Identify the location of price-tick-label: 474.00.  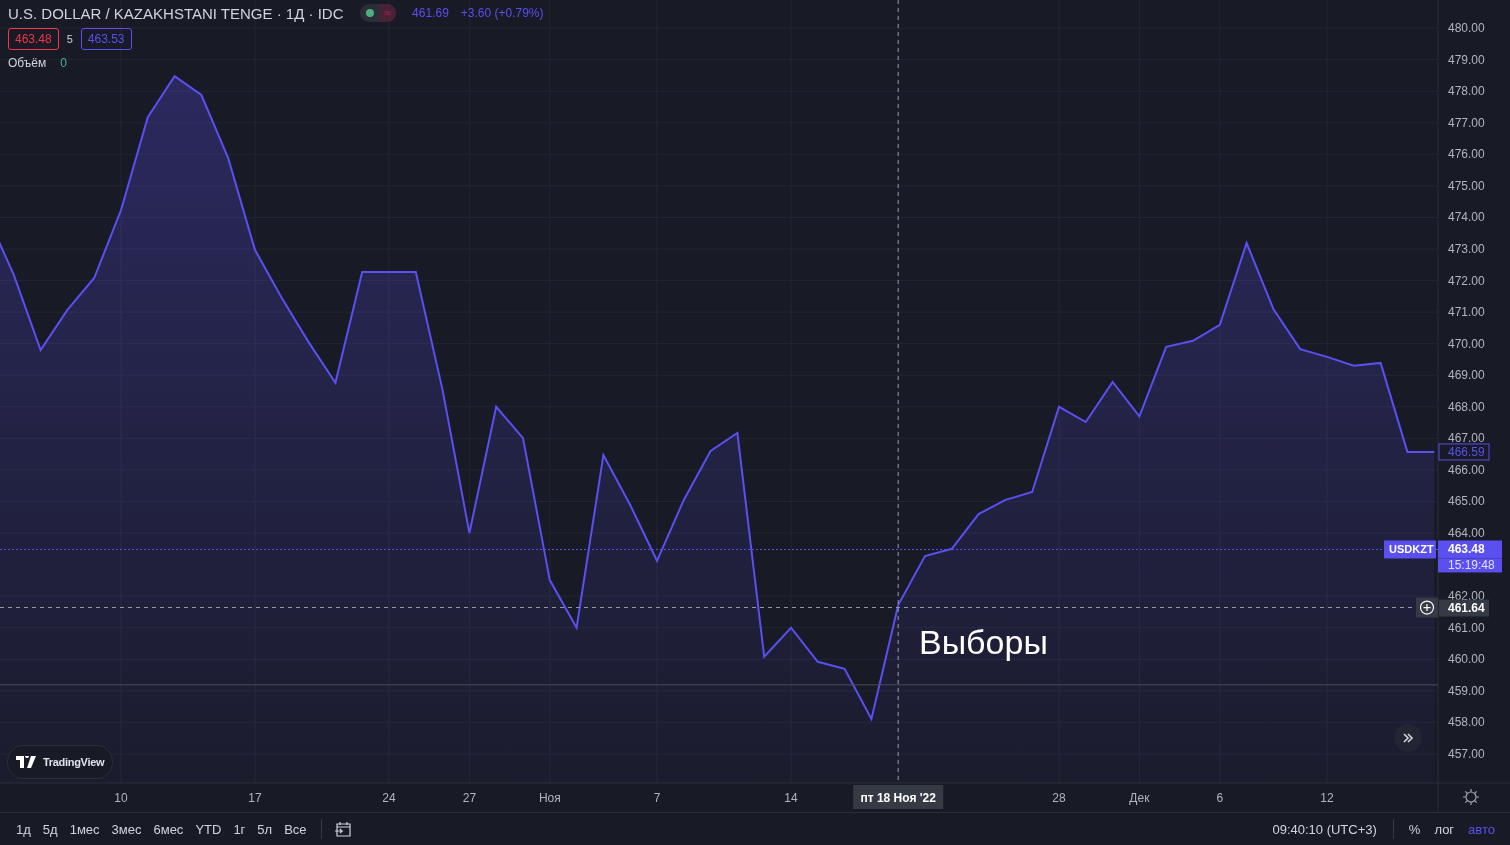
(1466, 217).